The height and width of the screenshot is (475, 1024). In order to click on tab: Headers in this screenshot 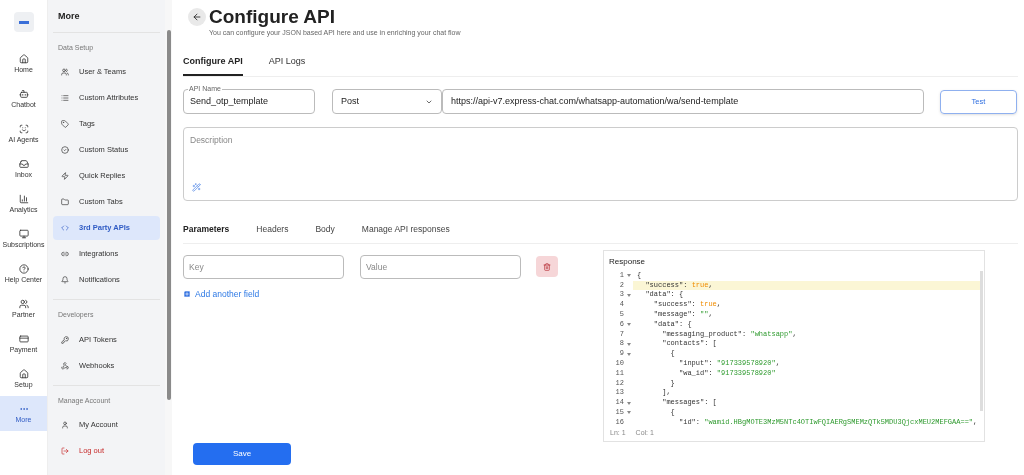, I will do `click(272, 229)`.